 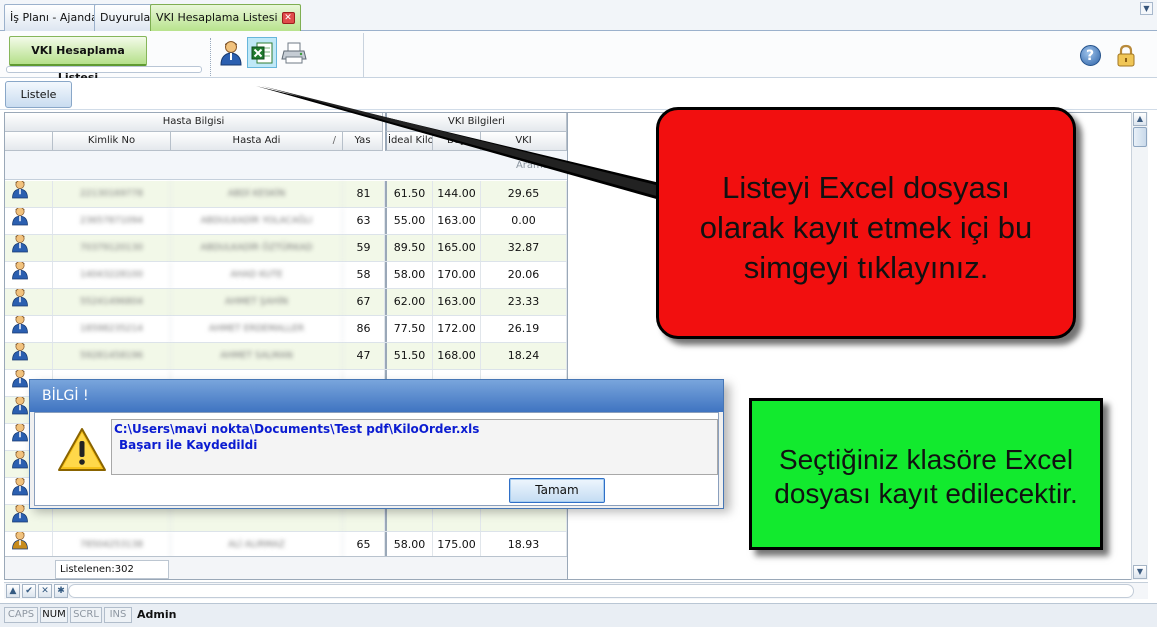 What do you see at coordinates (866, 227) in the screenshot?
I see `red-callout-line: olarak kayıt etmek içi bu` at bounding box center [866, 227].